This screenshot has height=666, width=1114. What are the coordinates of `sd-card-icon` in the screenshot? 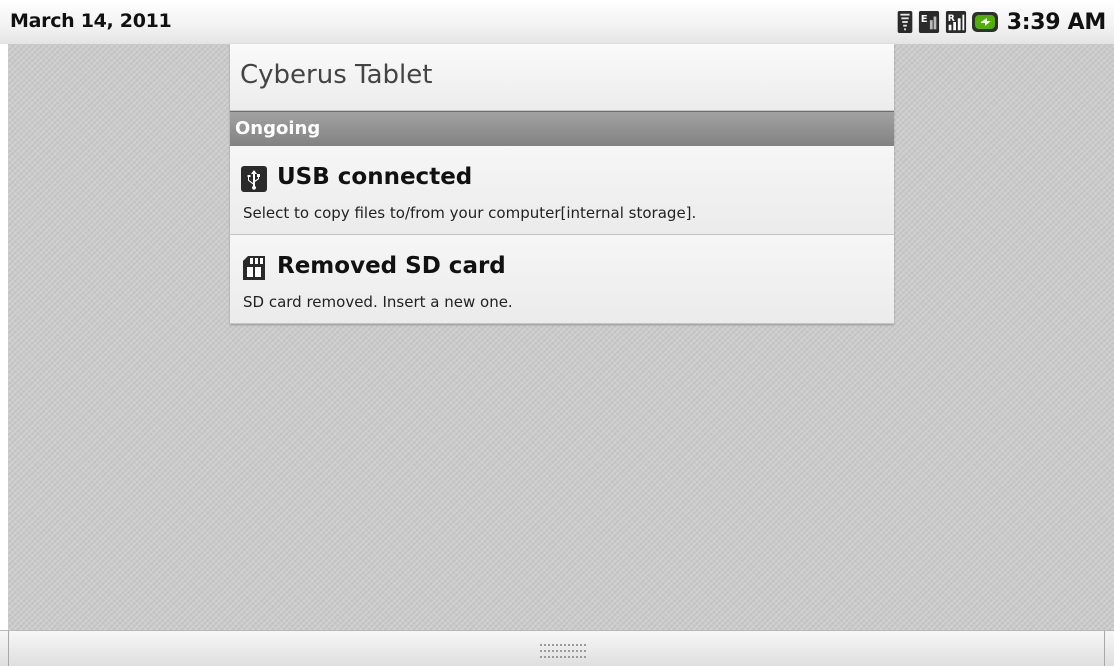 It's located at (254, 268).